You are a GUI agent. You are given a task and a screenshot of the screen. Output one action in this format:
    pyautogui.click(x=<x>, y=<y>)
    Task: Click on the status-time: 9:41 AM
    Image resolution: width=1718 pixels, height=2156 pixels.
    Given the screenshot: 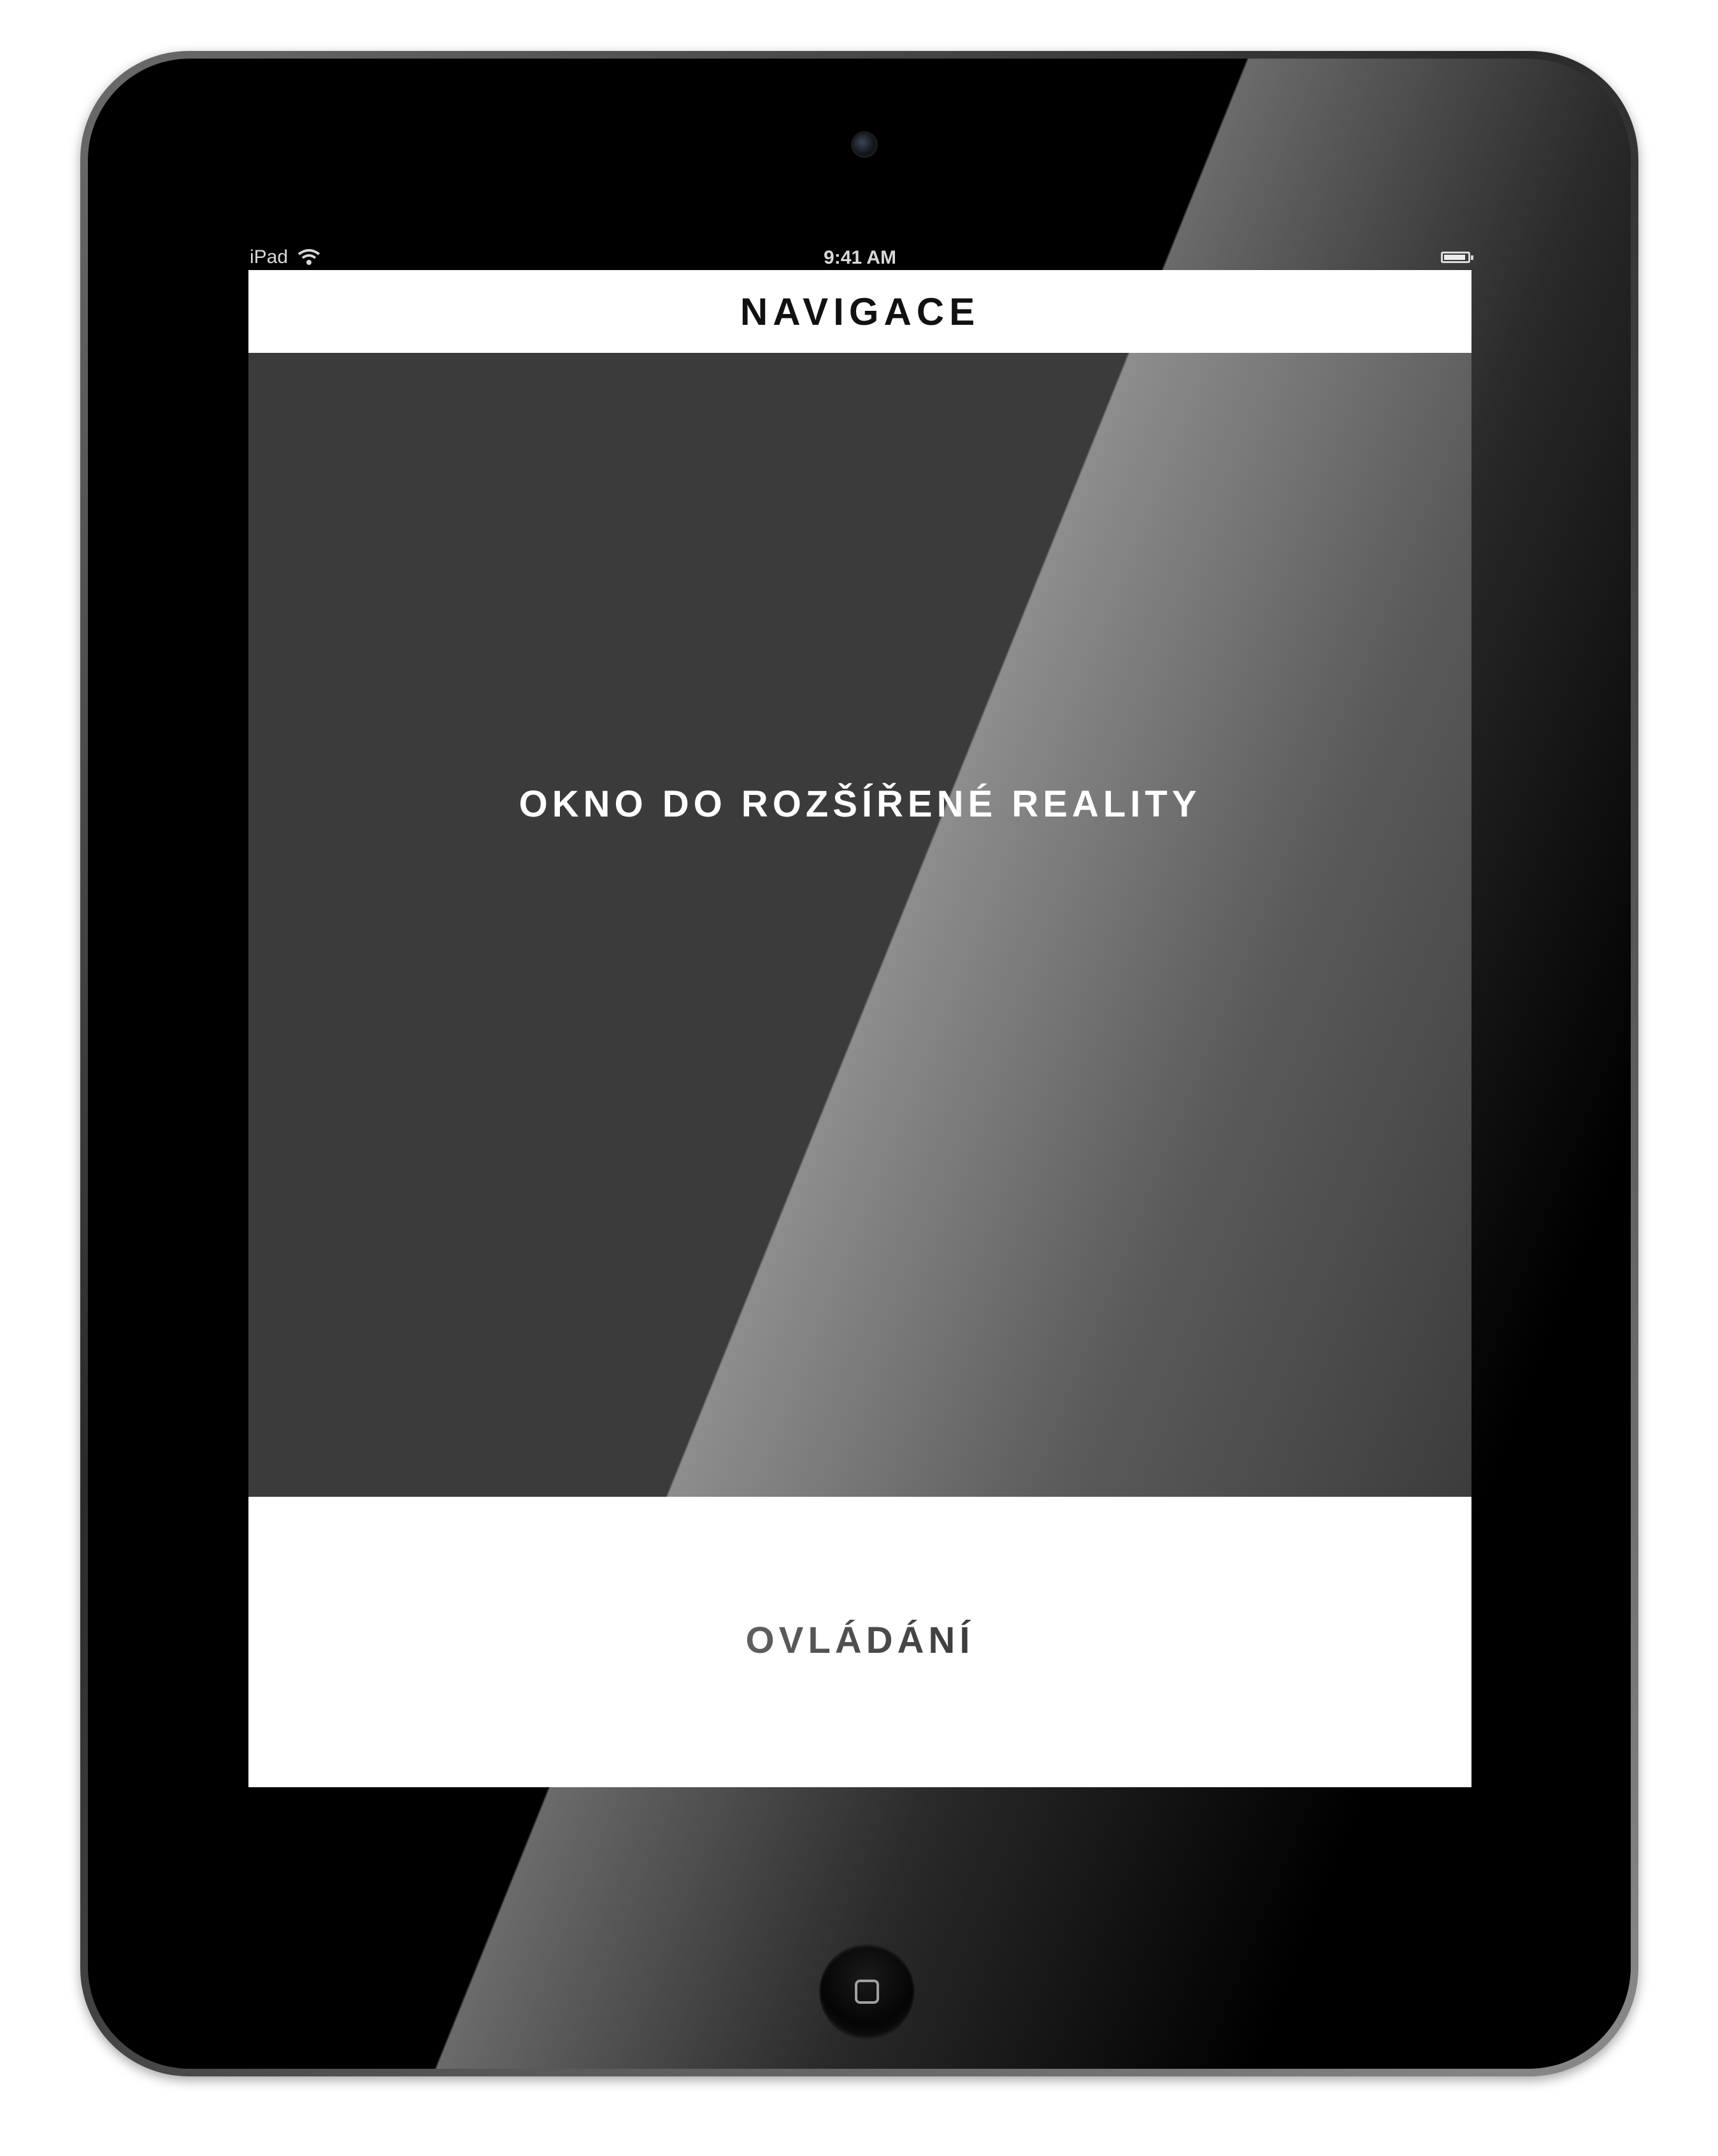 What is the action you would take?
    pyautogui.click(x=860, y=257)
    